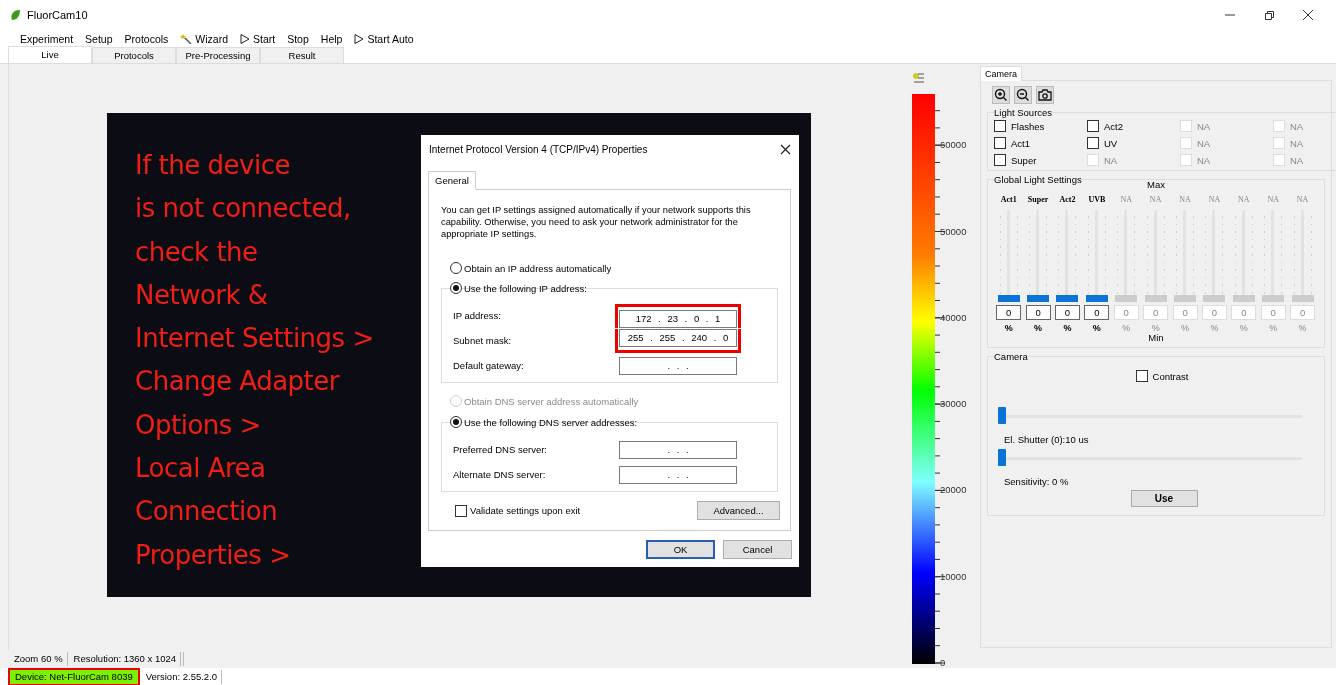 Image resolution: width=1336 pixels, height=685 pixels. I want to click on menu-item: Wizard, so click(204, 38).